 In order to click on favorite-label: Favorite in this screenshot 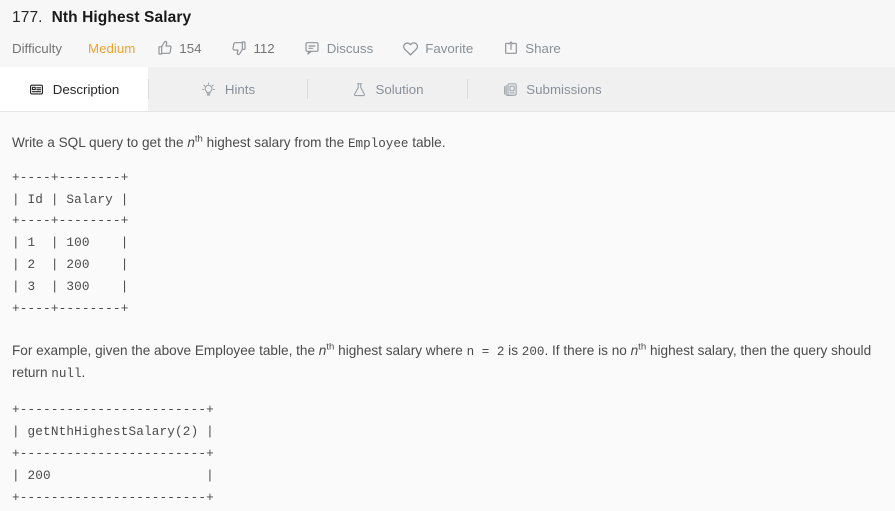, I will do `click(449, 48)`.